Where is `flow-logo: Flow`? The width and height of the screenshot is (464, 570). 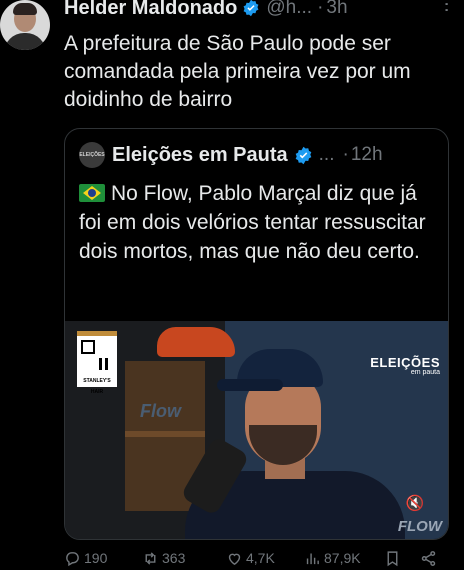
flow-logo: Flow is located at coordinates (160, 411).